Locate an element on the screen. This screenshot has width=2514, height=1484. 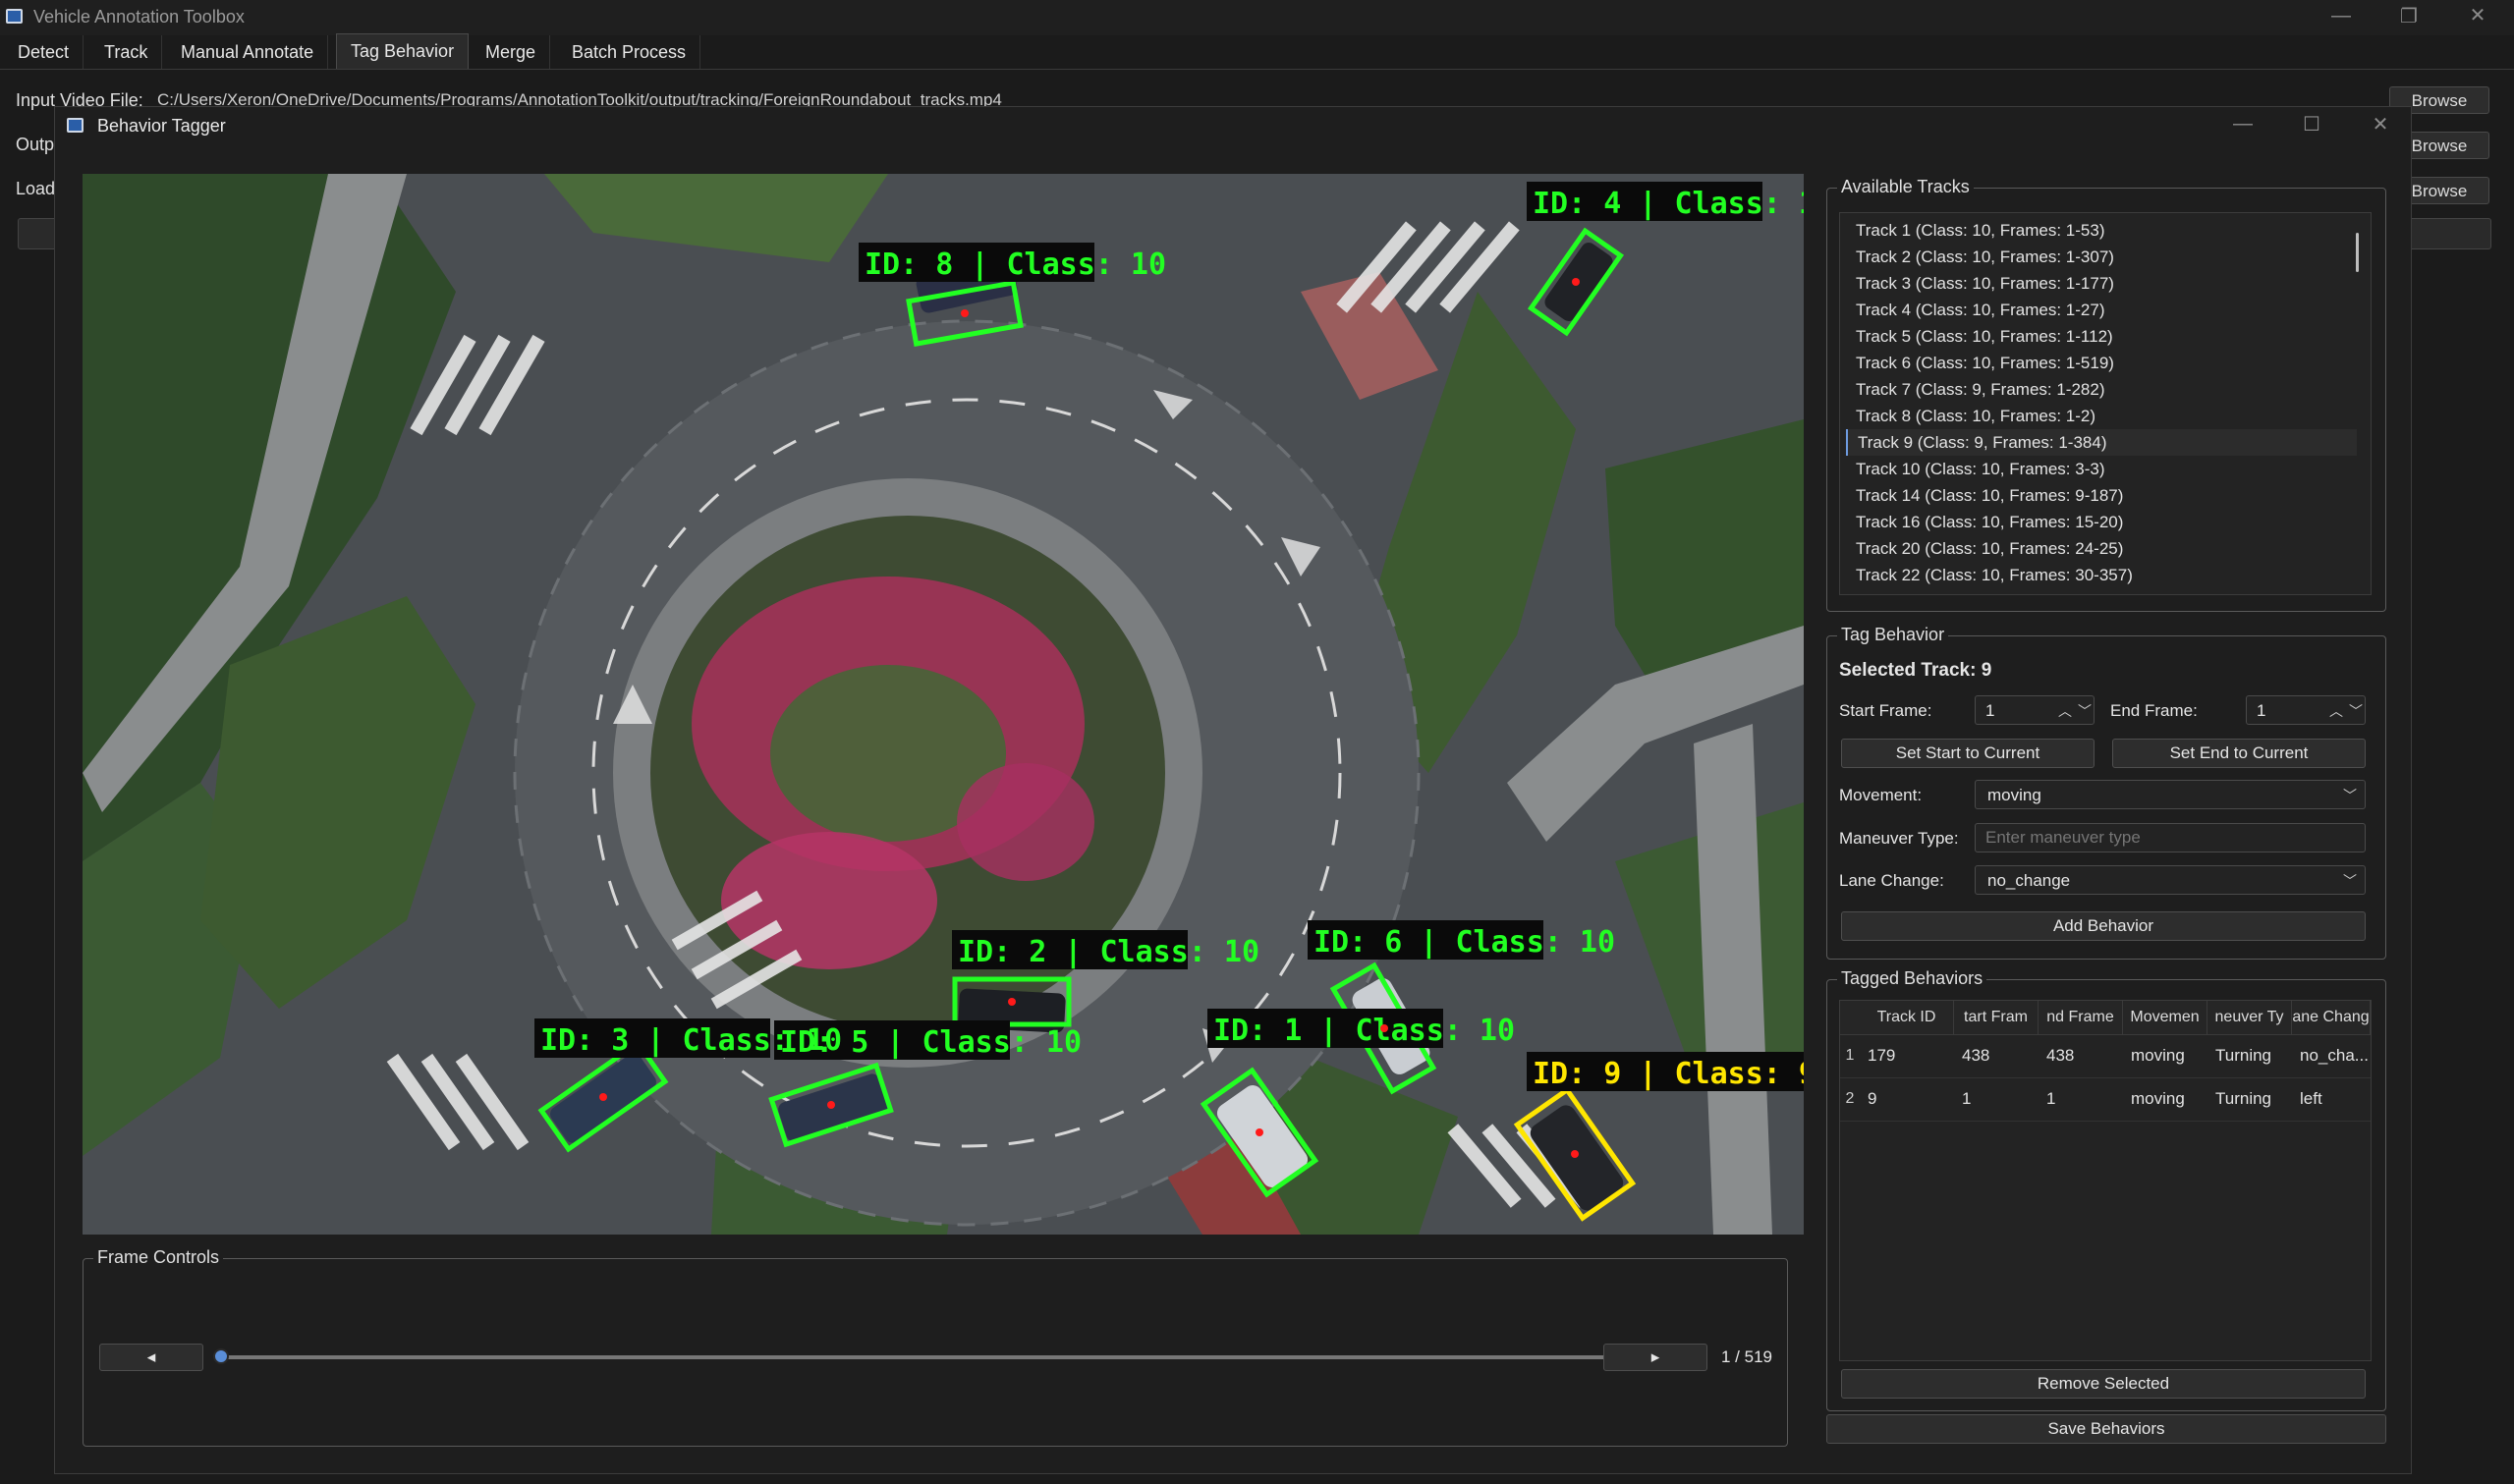
prev-frame-button: ◂ is located at coordinates (151, 1357).